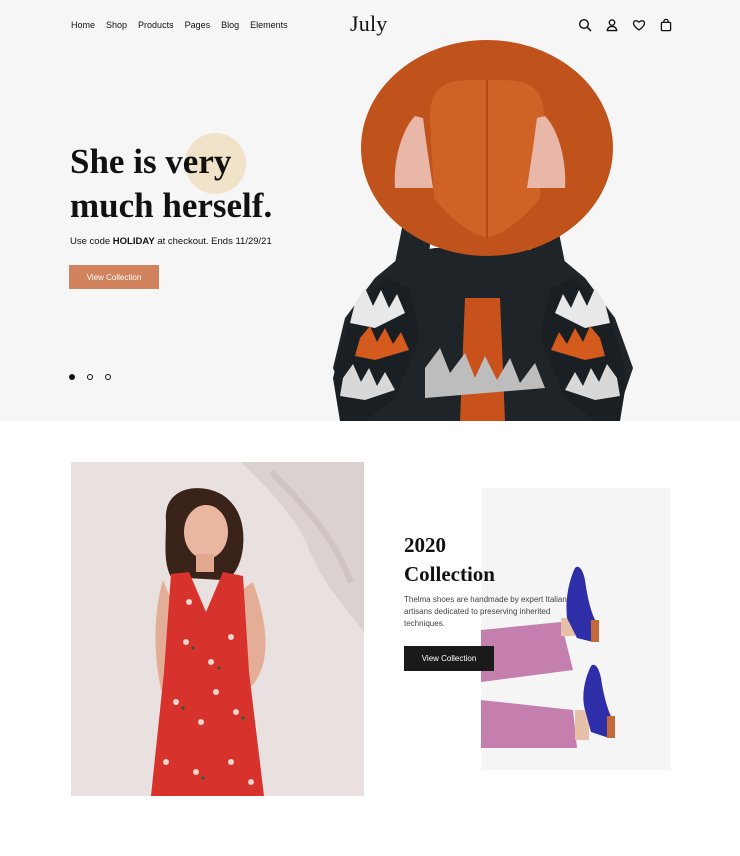 This screenshot has width=740, height=856. Describe the element at coordinates (133, 241) in the screenshot. I see `promo-code: HOLIDAY` at that location.